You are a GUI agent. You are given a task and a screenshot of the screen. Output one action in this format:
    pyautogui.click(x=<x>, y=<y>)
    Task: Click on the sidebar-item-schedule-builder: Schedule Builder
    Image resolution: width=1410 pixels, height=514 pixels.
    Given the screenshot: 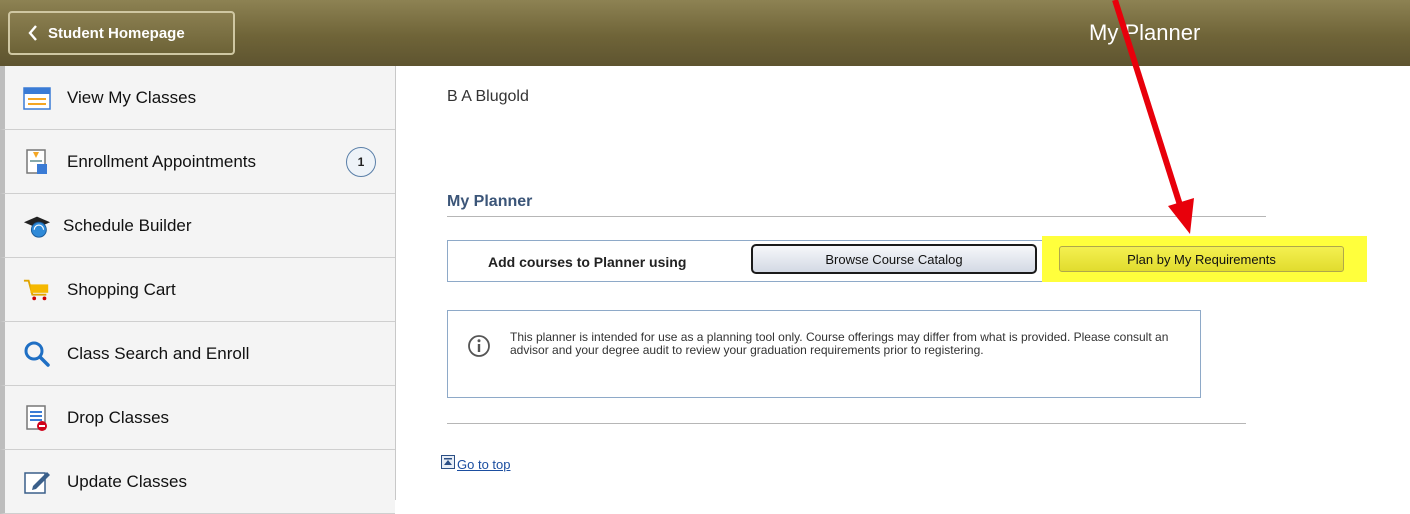 What is the action you would take?
    pyautogui.click(x=197, y=226)
    